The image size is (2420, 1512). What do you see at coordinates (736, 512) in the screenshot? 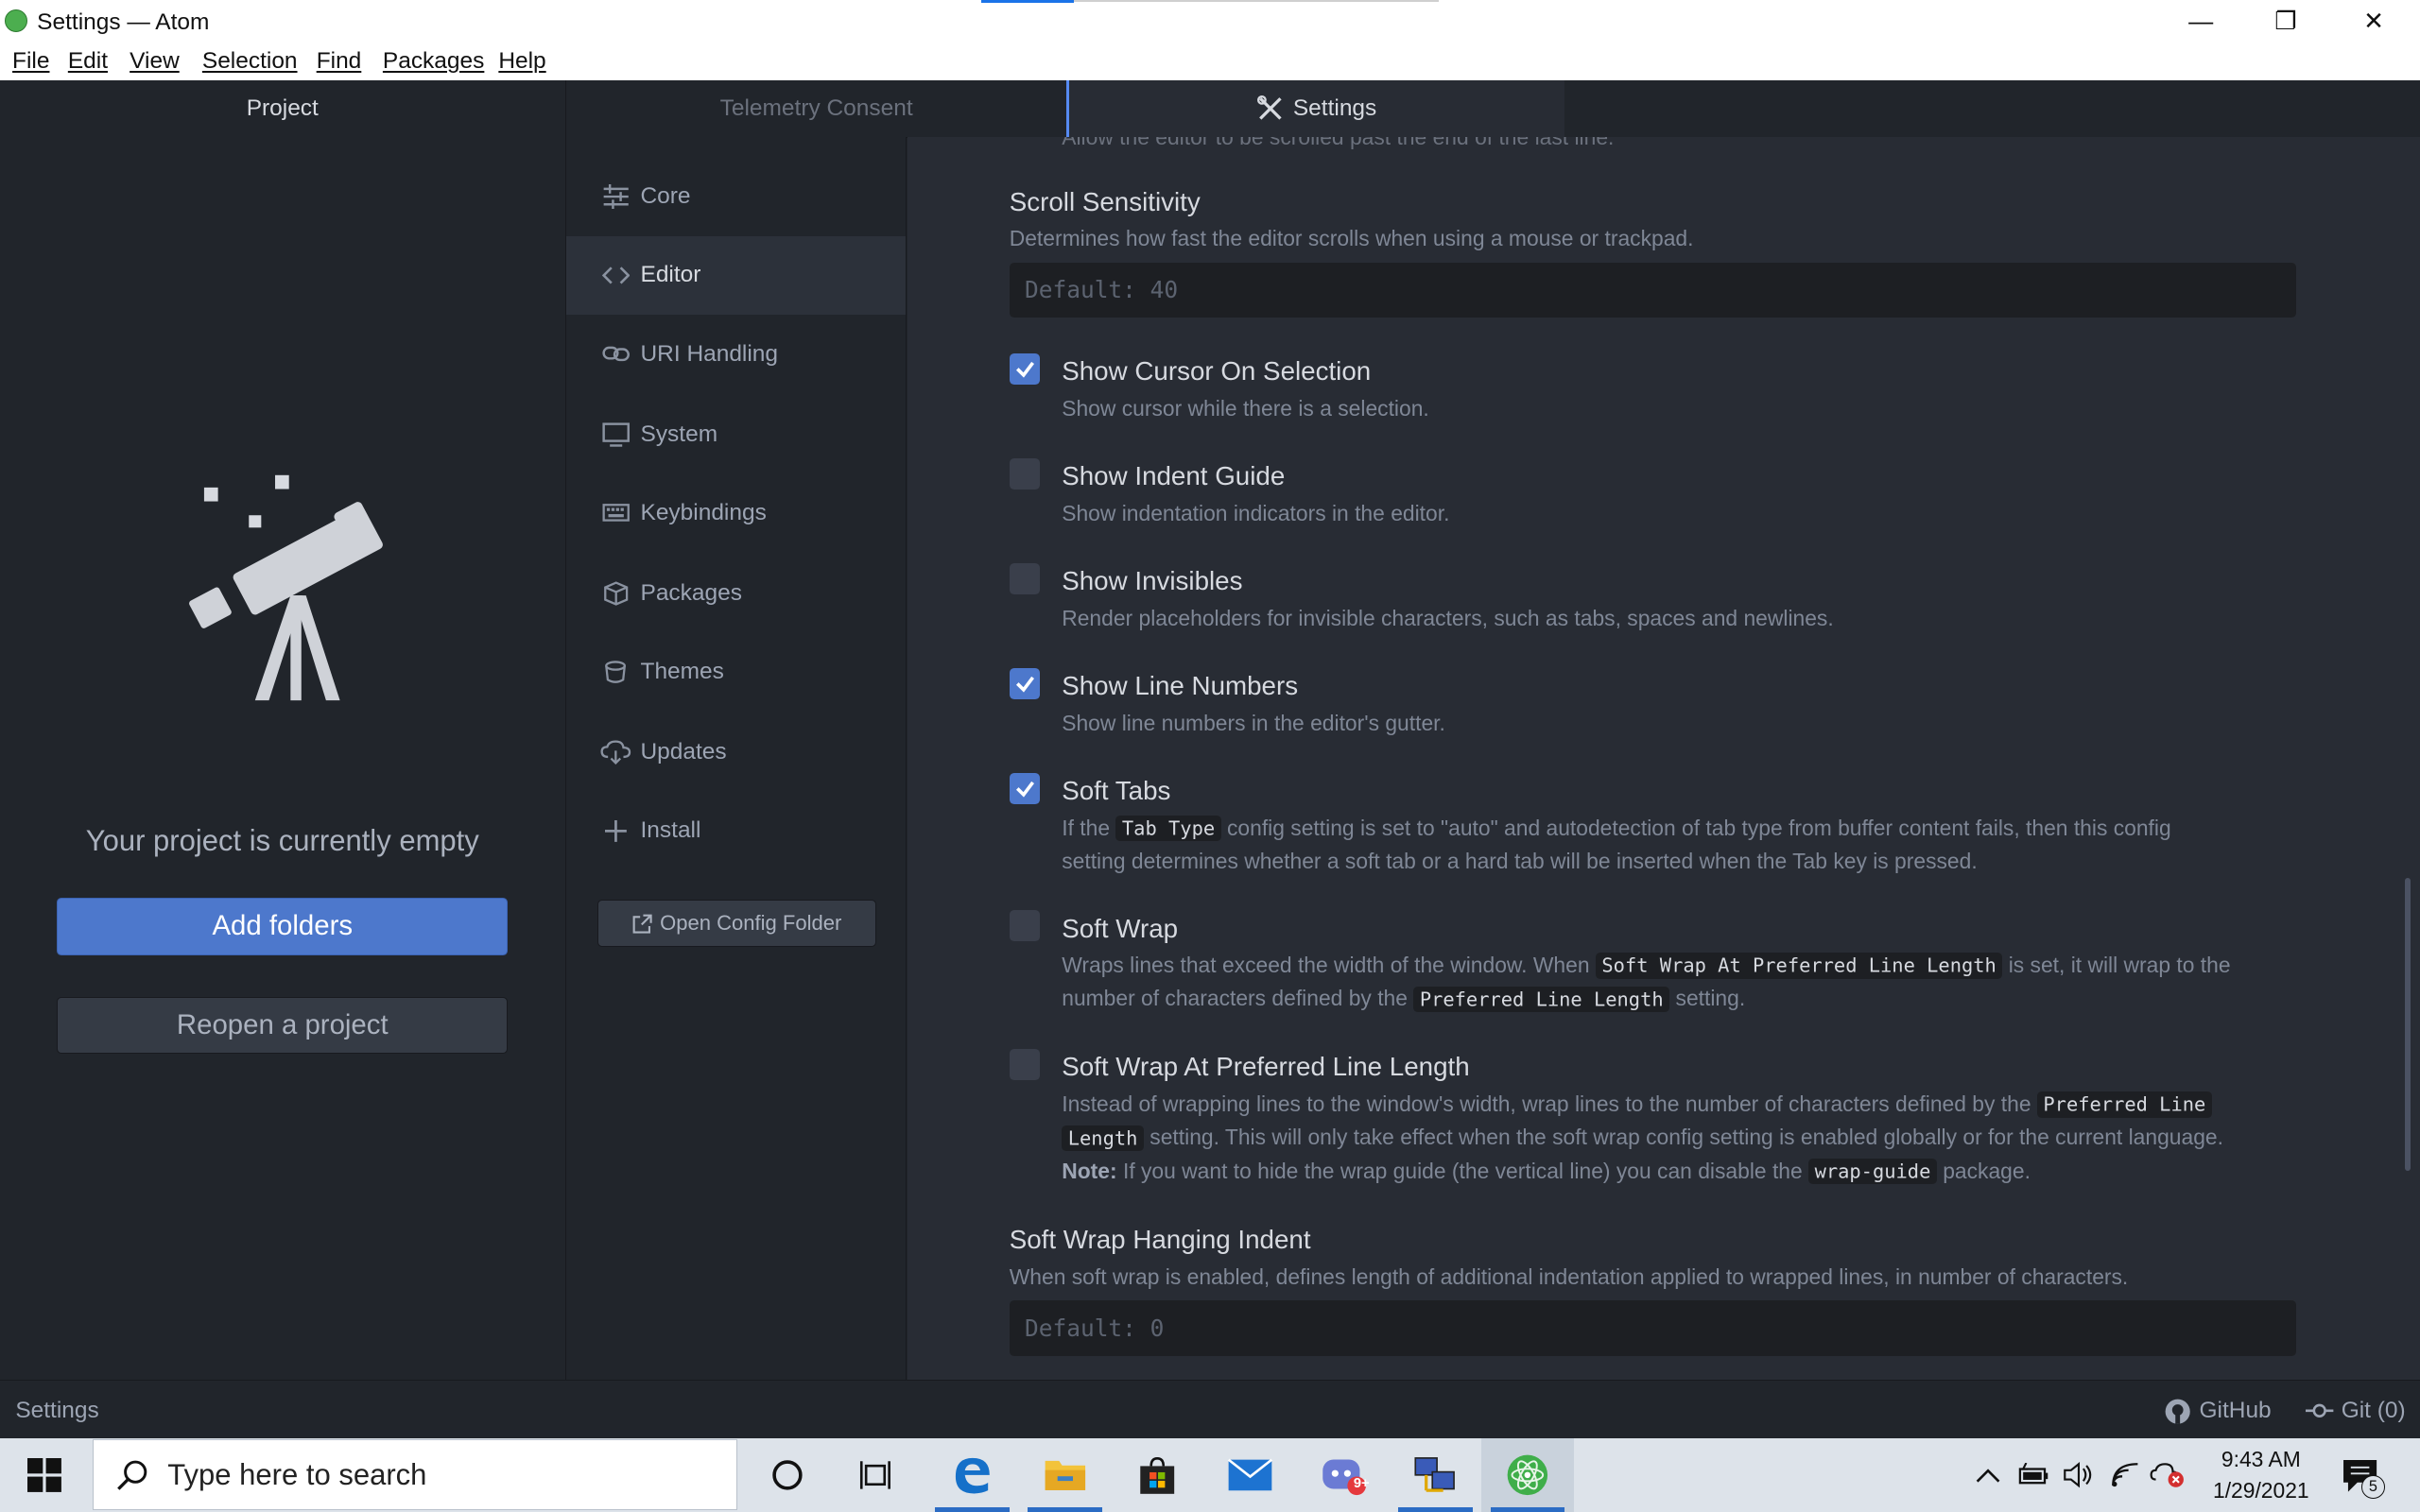
I see `nav-item-keybindings: Keybindings` at bounding box center [736, 512].